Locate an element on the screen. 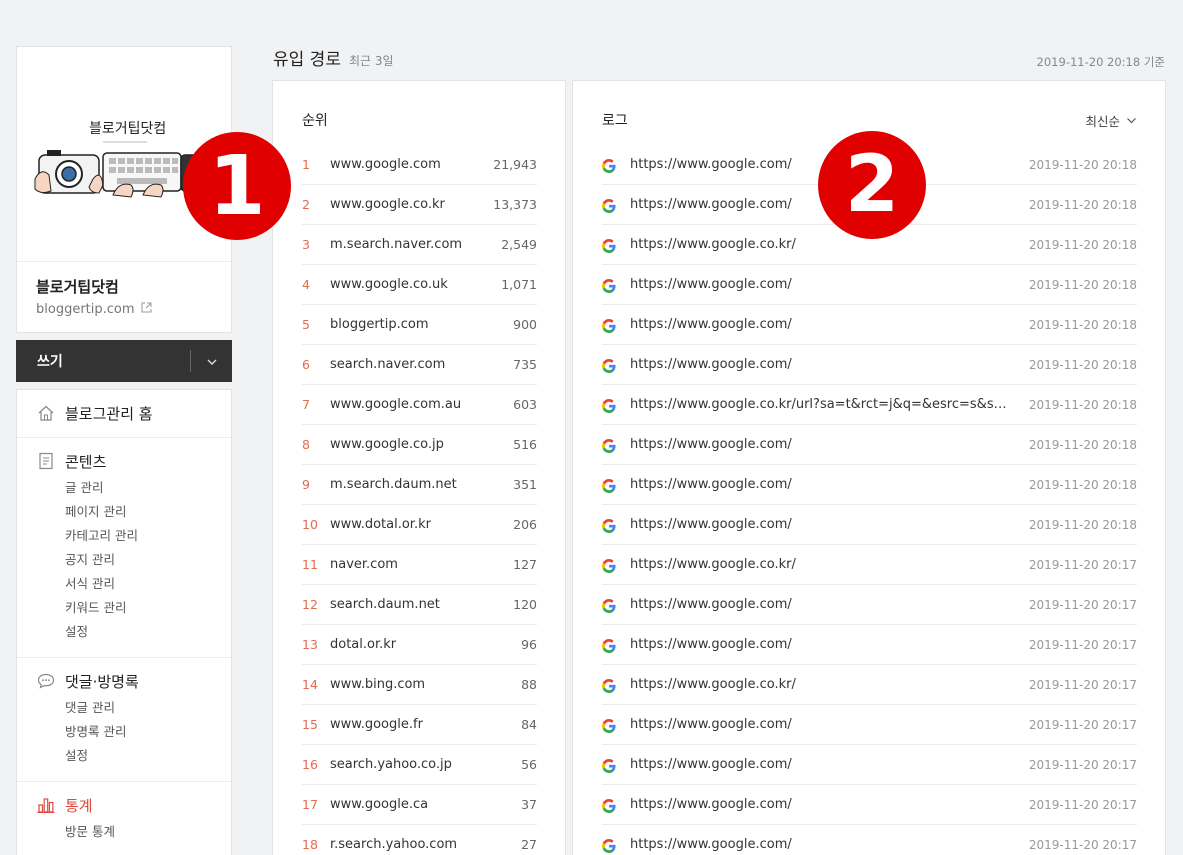  submenu-item-comments: 댓글 관리 is located at coordinates (124, 708).